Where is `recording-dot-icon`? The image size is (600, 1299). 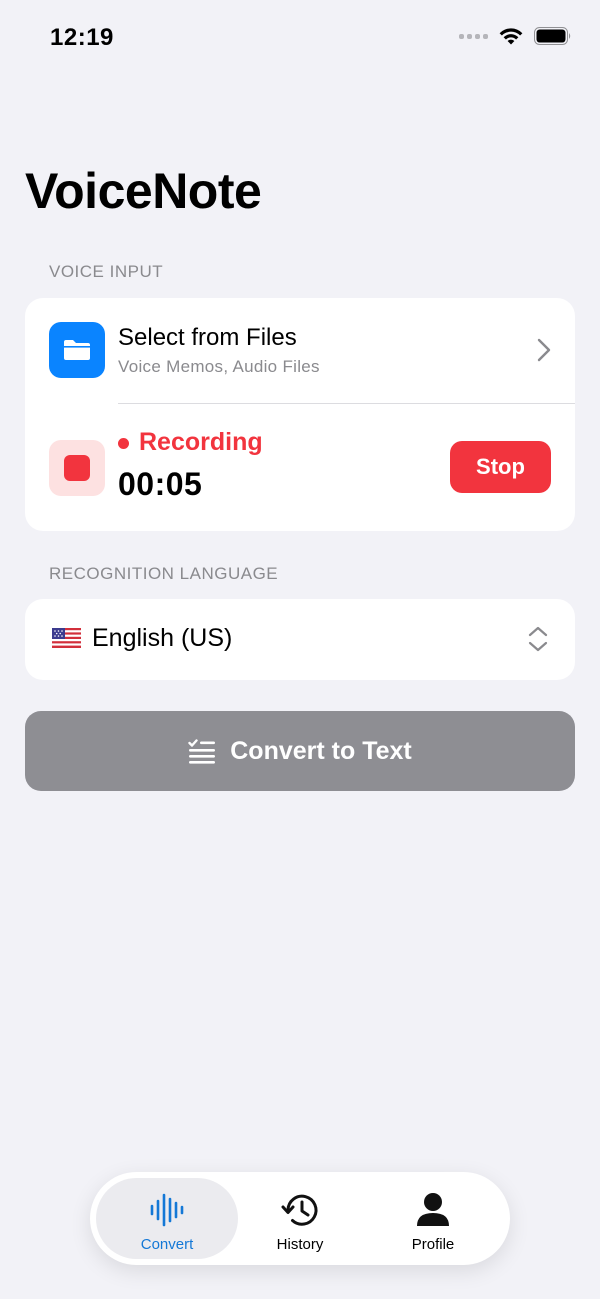 recording-dot-icon is located at coordinates (123, 443).